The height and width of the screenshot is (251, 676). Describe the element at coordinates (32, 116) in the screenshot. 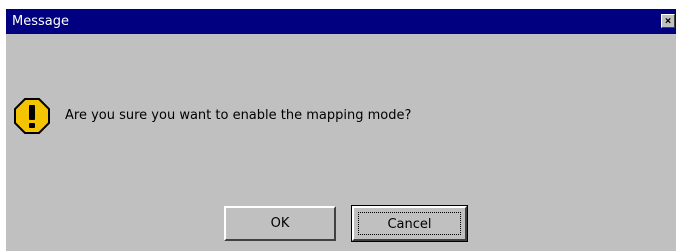

I see `warning-icon` at that location.